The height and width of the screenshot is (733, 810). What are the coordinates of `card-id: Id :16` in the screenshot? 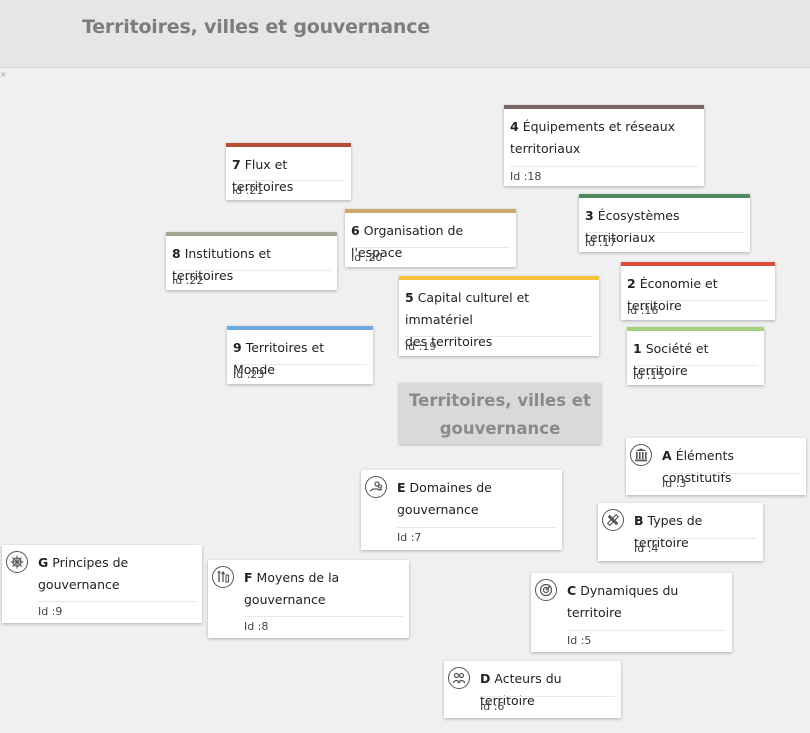 It's located at (643, 310).